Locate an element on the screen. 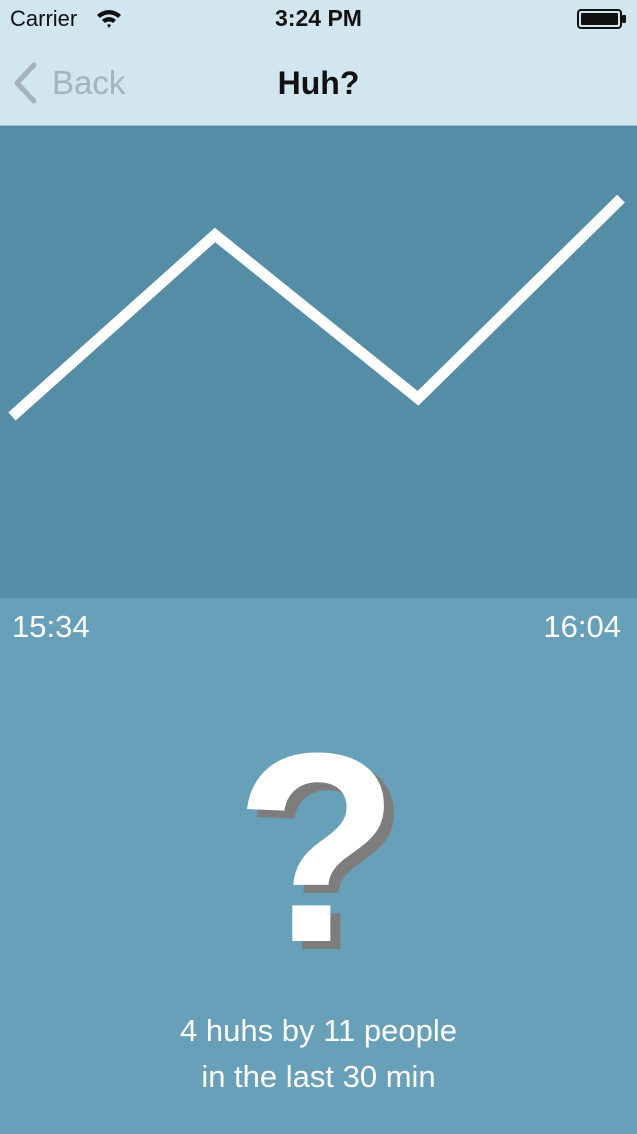 This screenshot has height=1134, width=637. status-time: 3:24 PM is located at coordinates (318, 18).